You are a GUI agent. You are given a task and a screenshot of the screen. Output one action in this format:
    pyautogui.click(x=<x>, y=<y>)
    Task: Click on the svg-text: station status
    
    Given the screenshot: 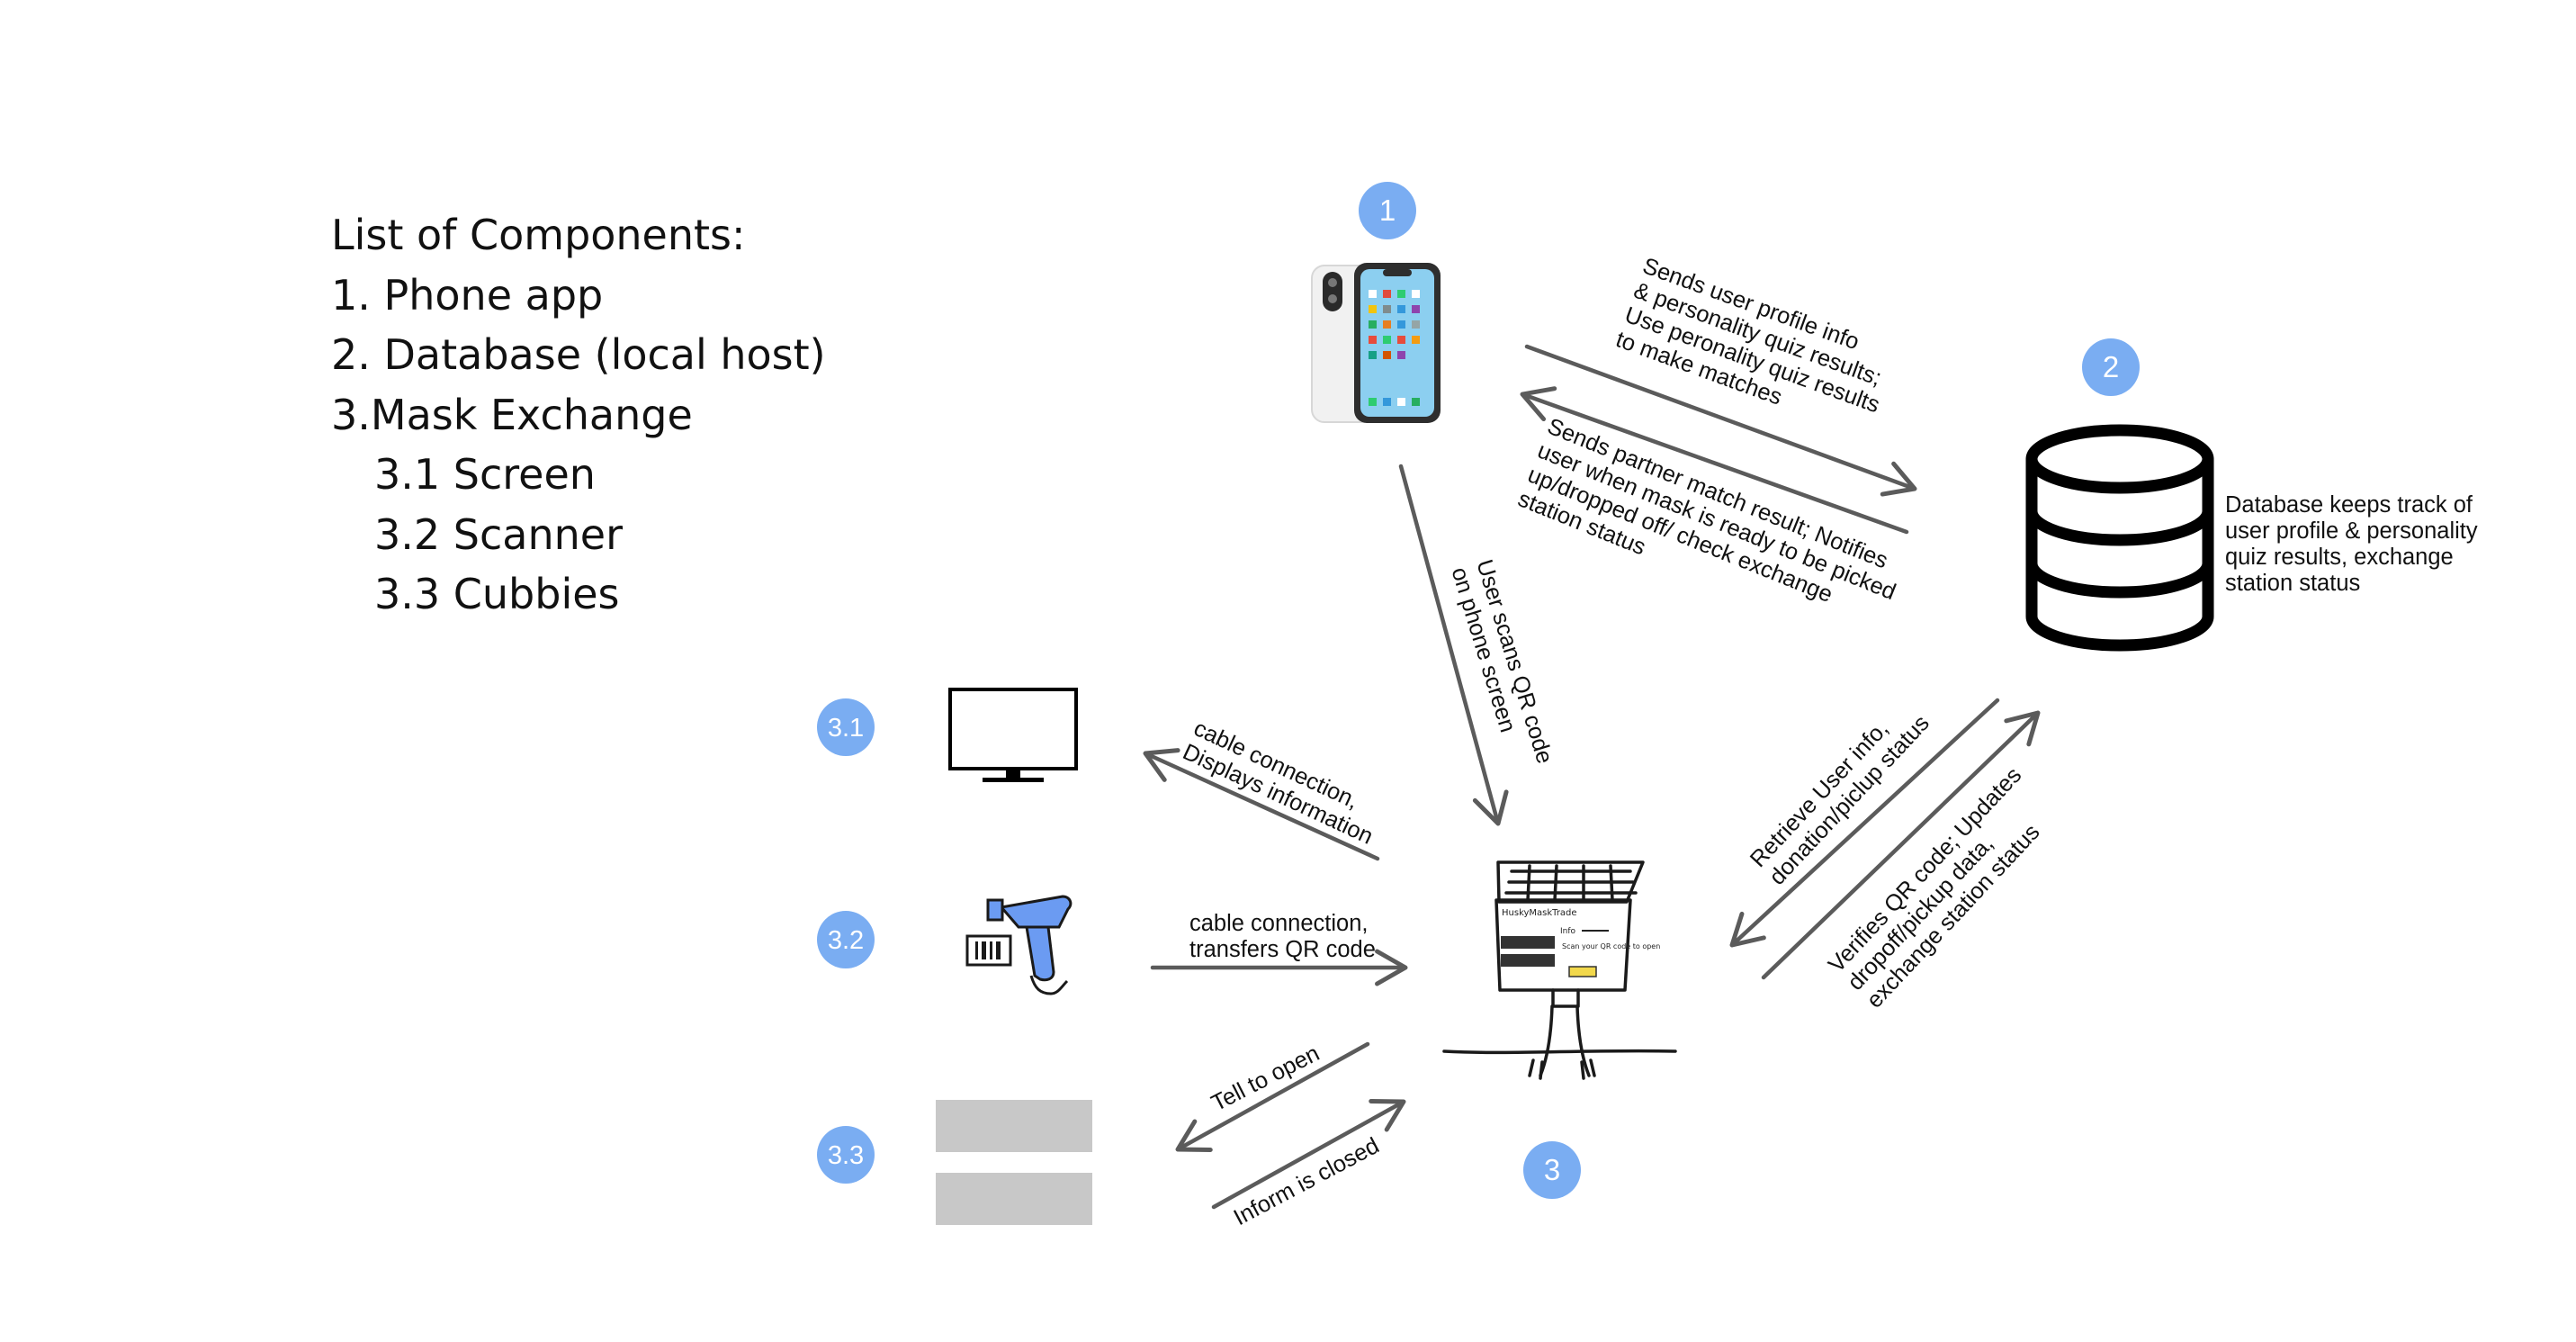 What is the action you would take?
    pyautogui.click(x=2293, y=584)
    